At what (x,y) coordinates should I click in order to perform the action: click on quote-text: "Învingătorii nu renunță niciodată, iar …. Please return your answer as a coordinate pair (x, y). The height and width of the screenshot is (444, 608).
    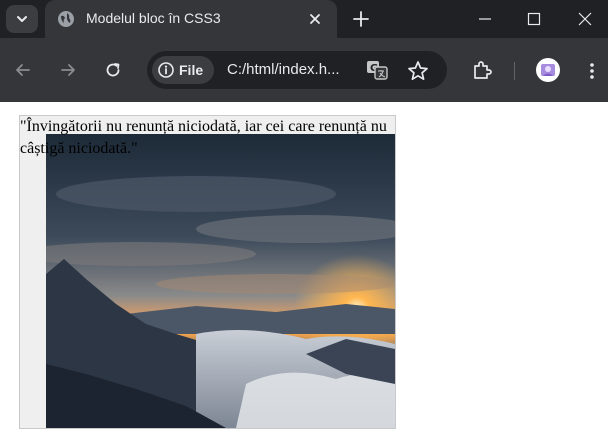
    Looking at the image, I should click on (203, 137).